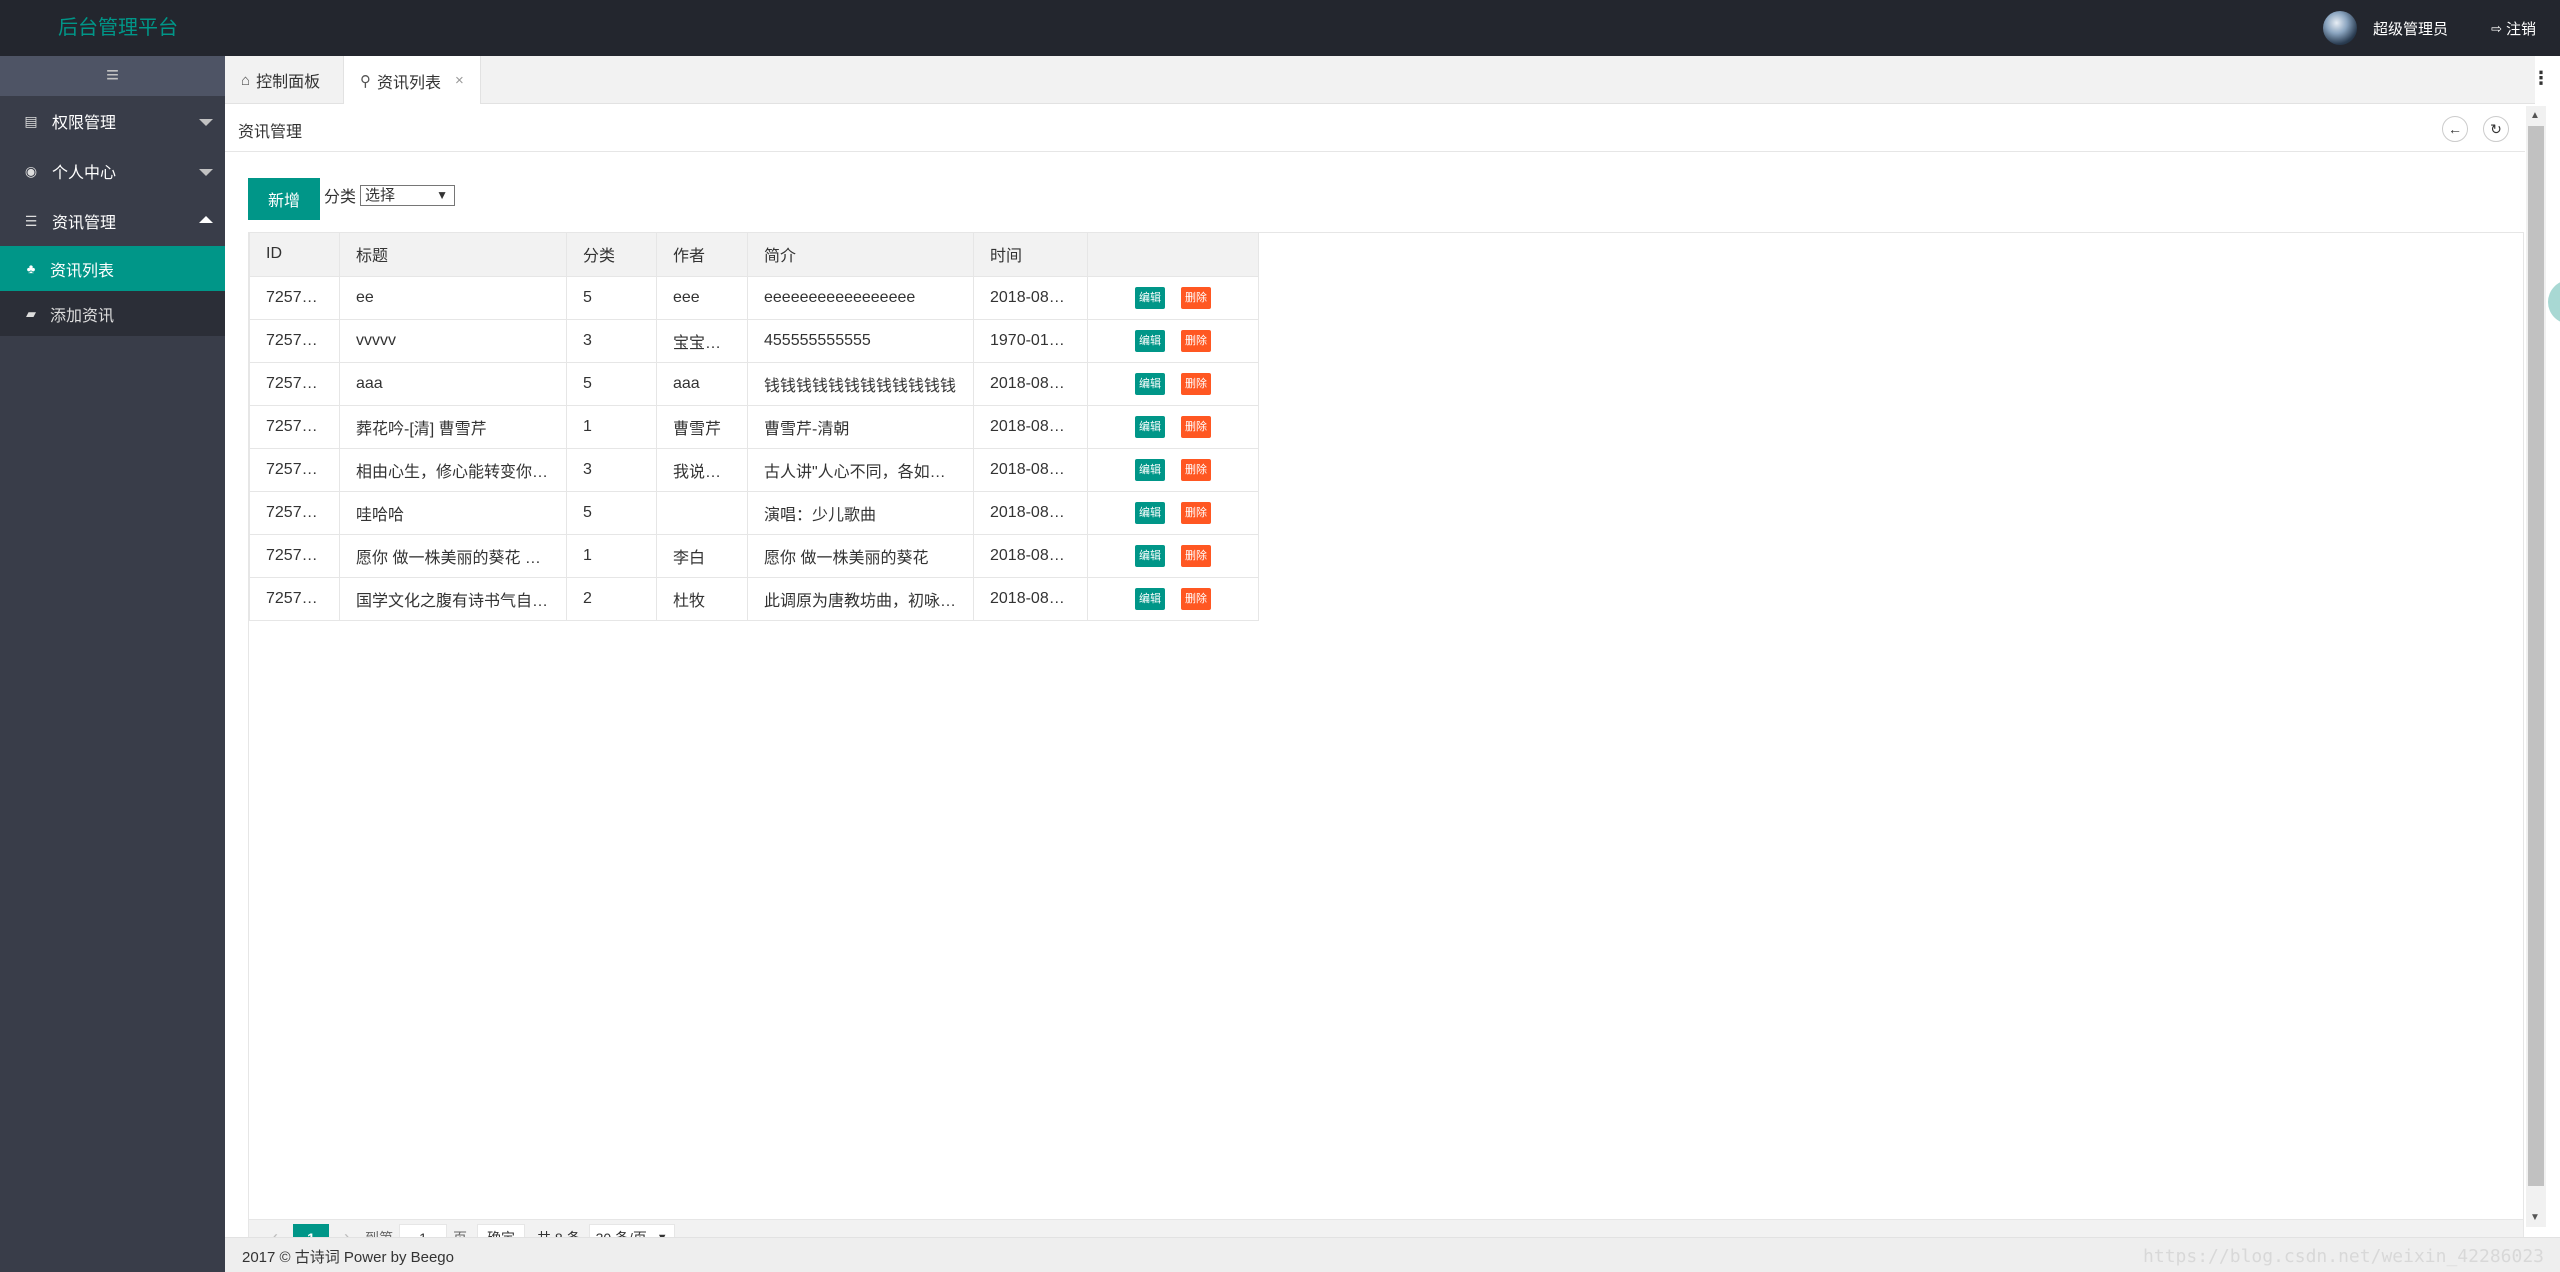 The image size is (2560, 1272). I want to click on scrollbar-thumb, so click(2536, 656).